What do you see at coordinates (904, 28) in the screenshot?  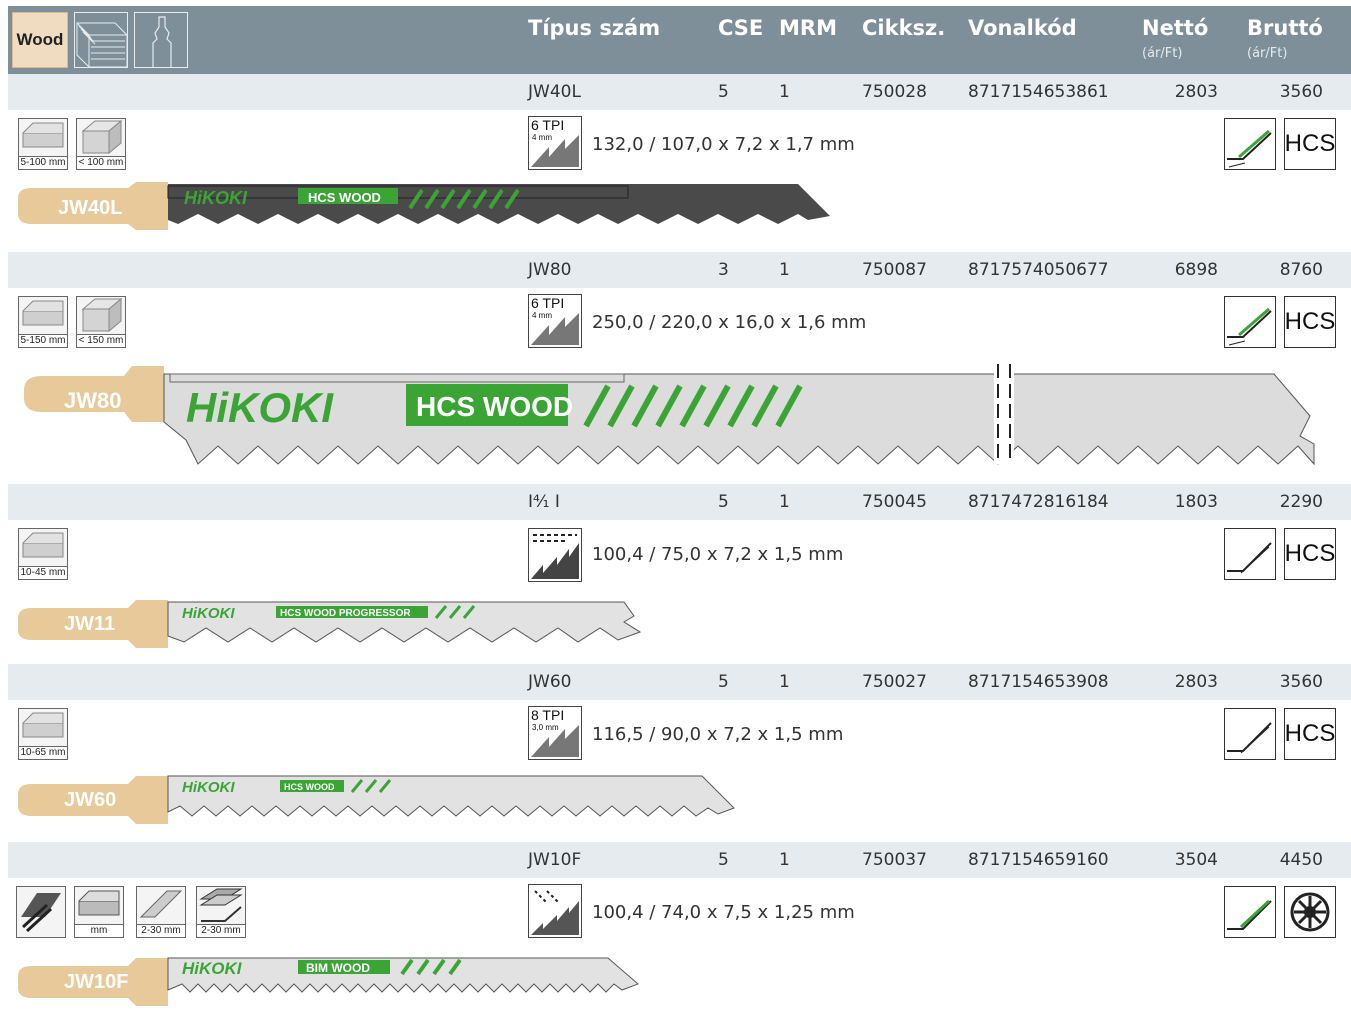 I see `col-article: Cikksz.` at bounding box center [904, 28].